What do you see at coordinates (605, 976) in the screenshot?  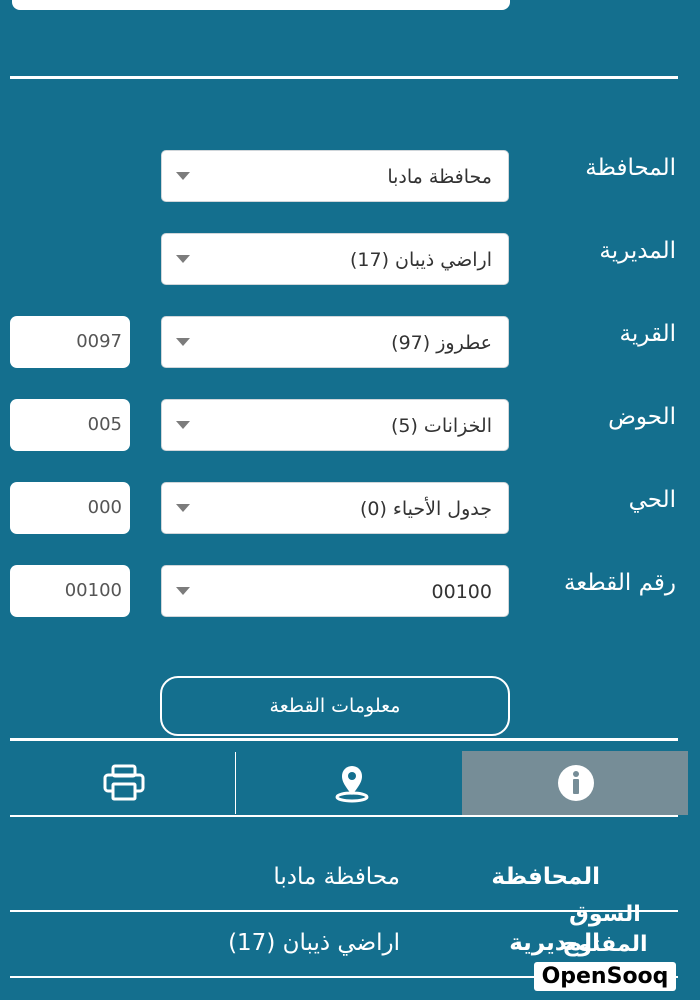 I see `watermark-english: OpenSooq` at bounding box center [605, 976].